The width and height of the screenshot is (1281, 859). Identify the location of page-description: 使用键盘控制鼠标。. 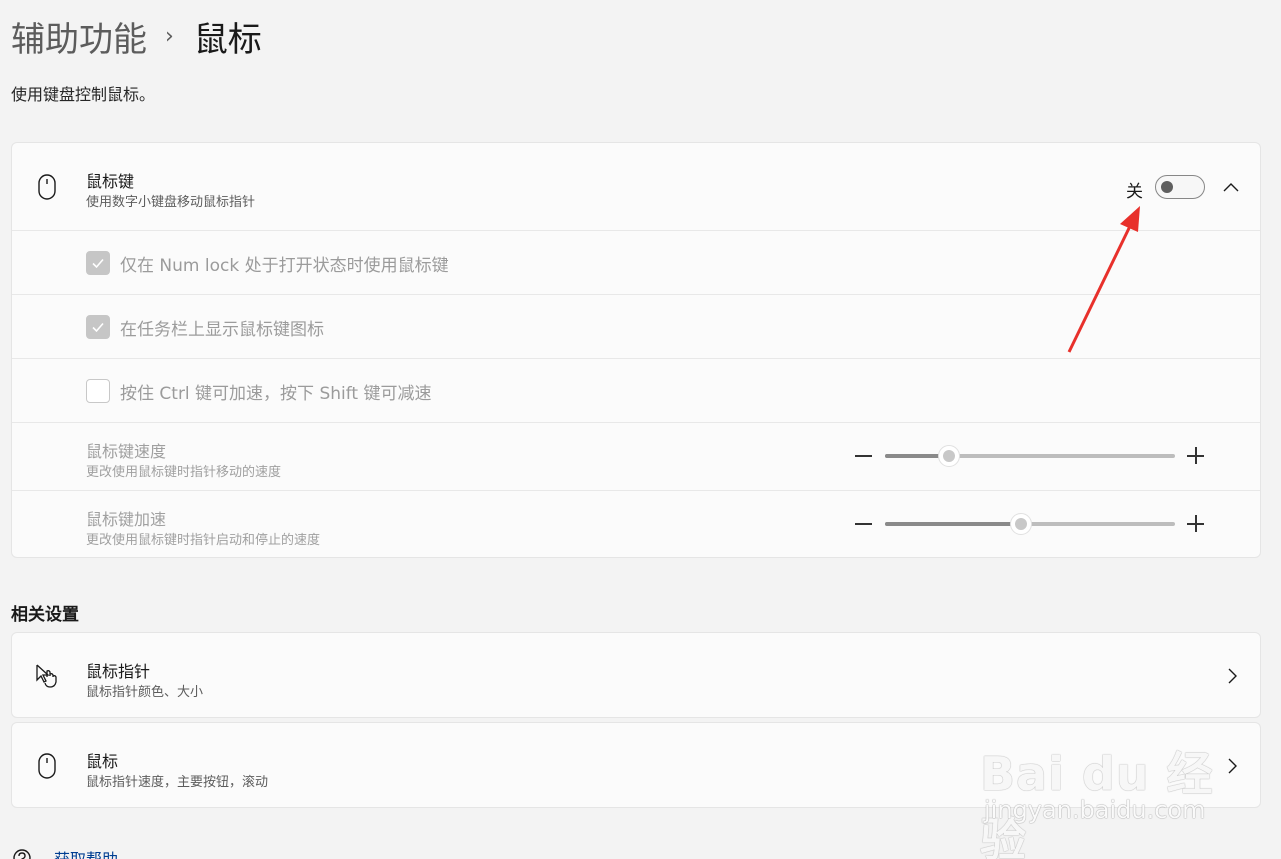
(83, 94).